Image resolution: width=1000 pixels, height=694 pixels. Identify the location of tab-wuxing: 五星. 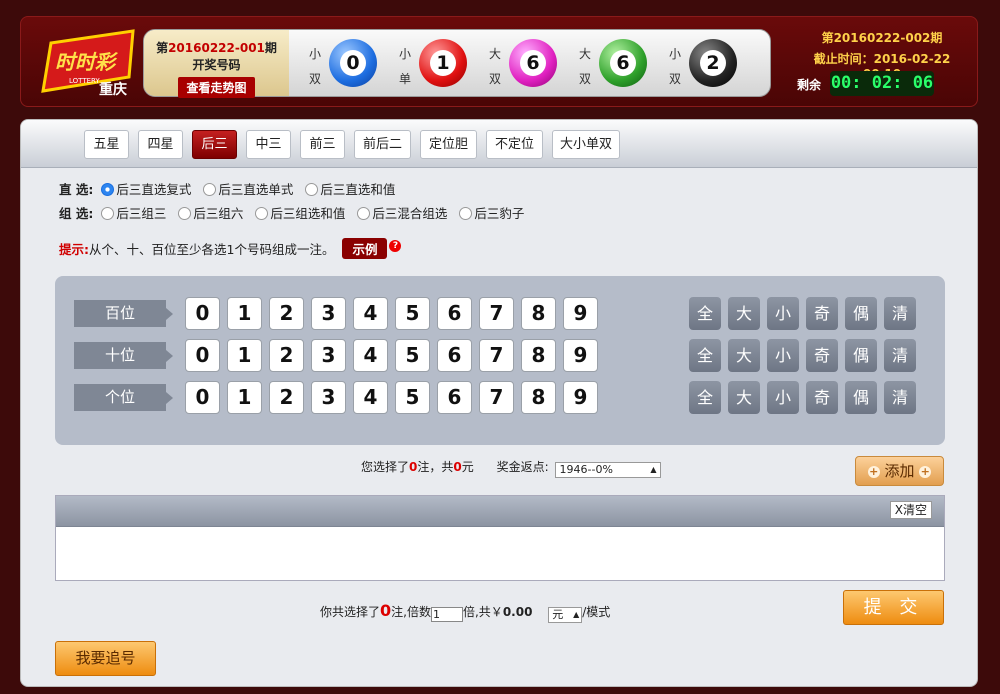
(106, 144).